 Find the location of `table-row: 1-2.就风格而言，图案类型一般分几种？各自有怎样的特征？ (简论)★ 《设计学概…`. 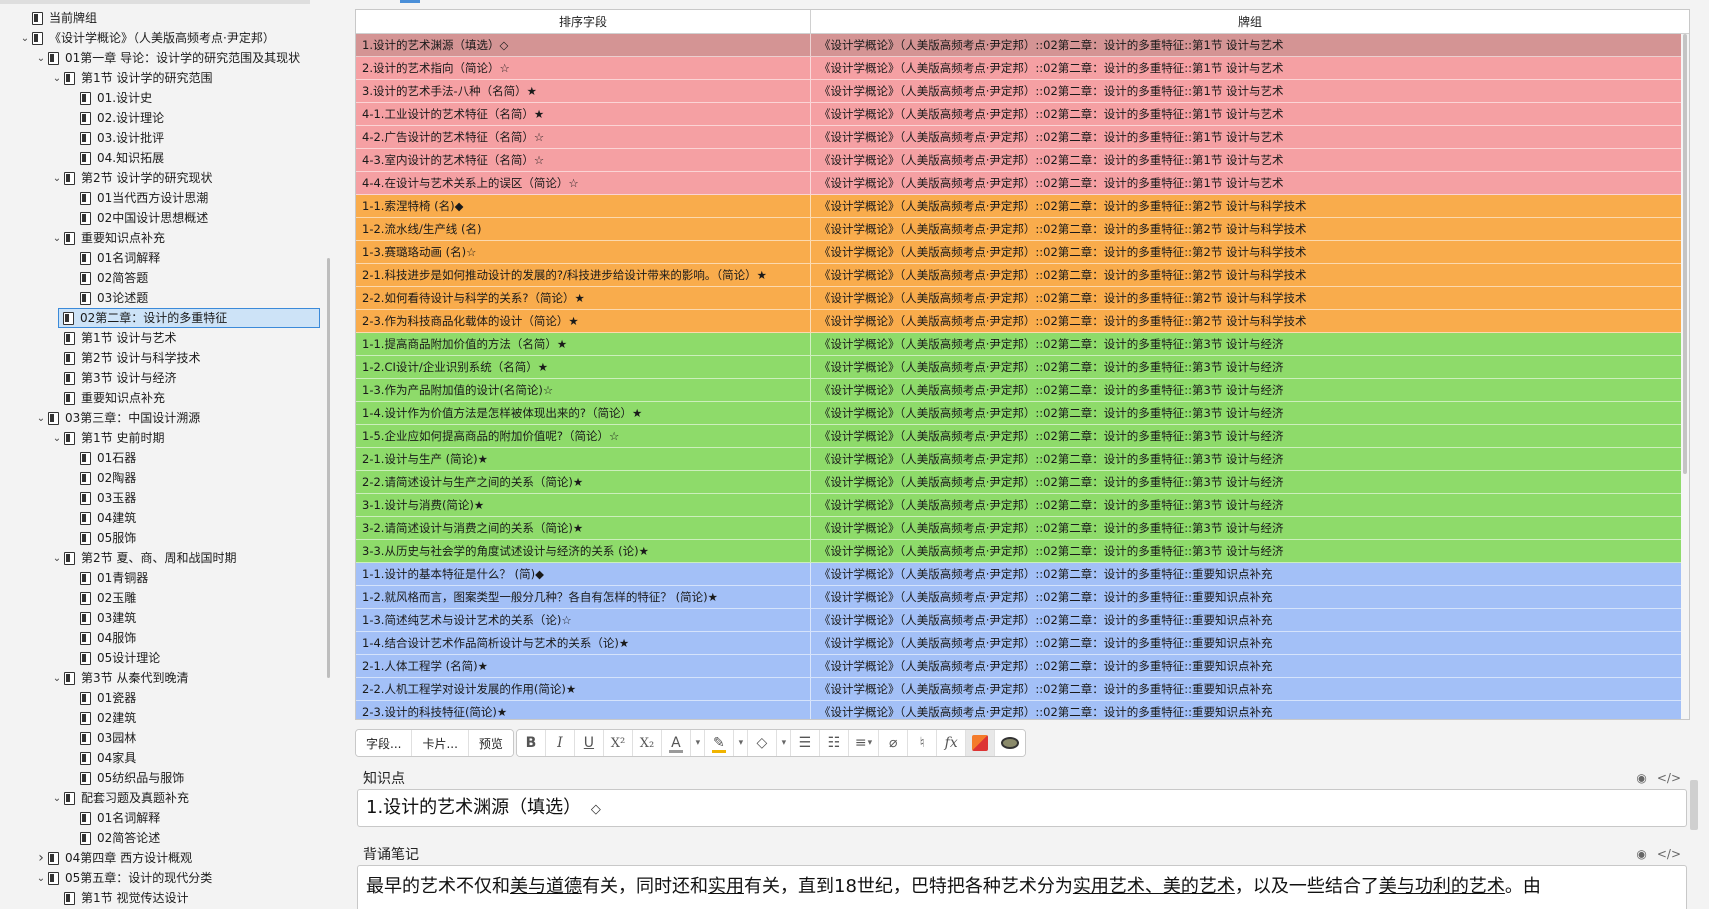

table-row: 1-2.就风格而言，图案类型一般分几种？各自有怎样的特征？ (简论)★ 《设计学概… is located at coordinates (1022, 597).